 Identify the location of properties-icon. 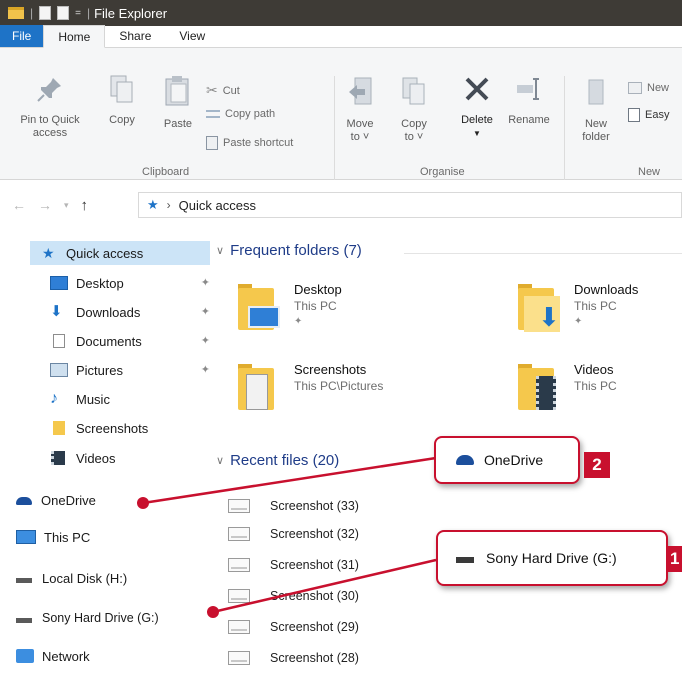
(45, 13).